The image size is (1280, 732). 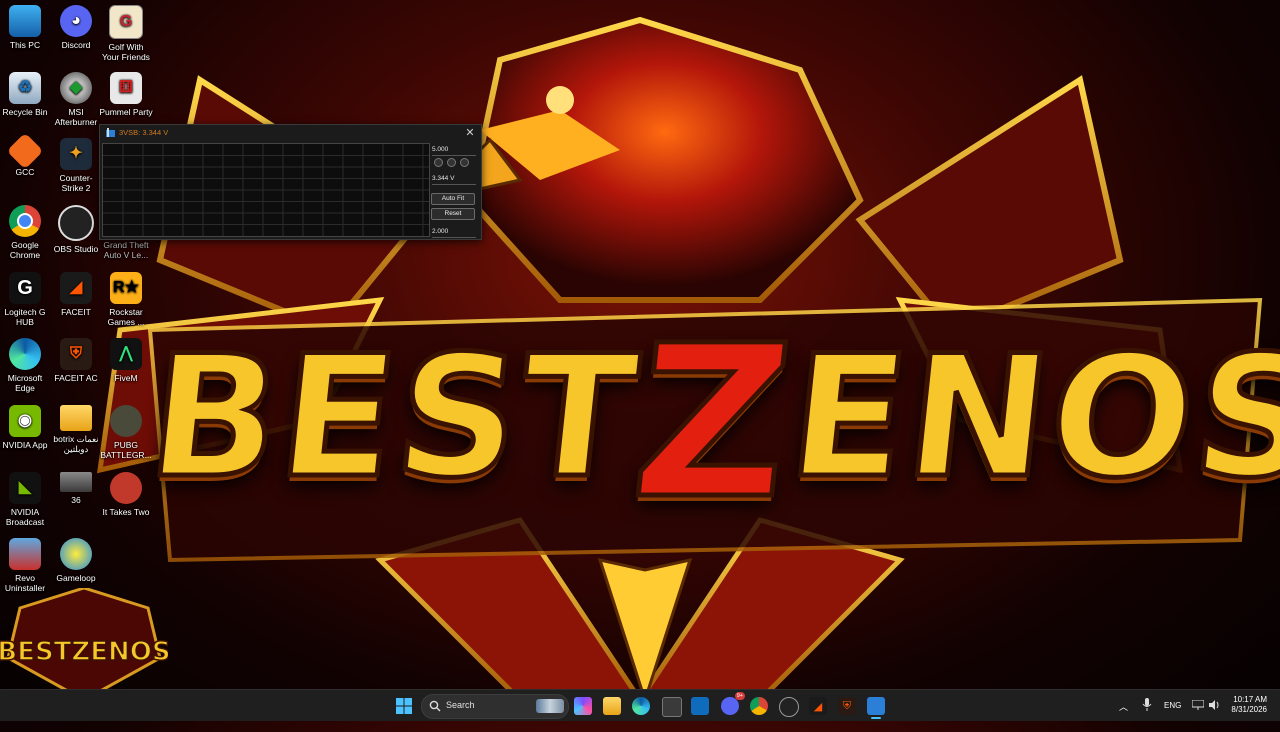 What do you see at coordinates (1147, 713) in the screenshot?
I see `microphone-icon` at bounding box center [1147, 713].